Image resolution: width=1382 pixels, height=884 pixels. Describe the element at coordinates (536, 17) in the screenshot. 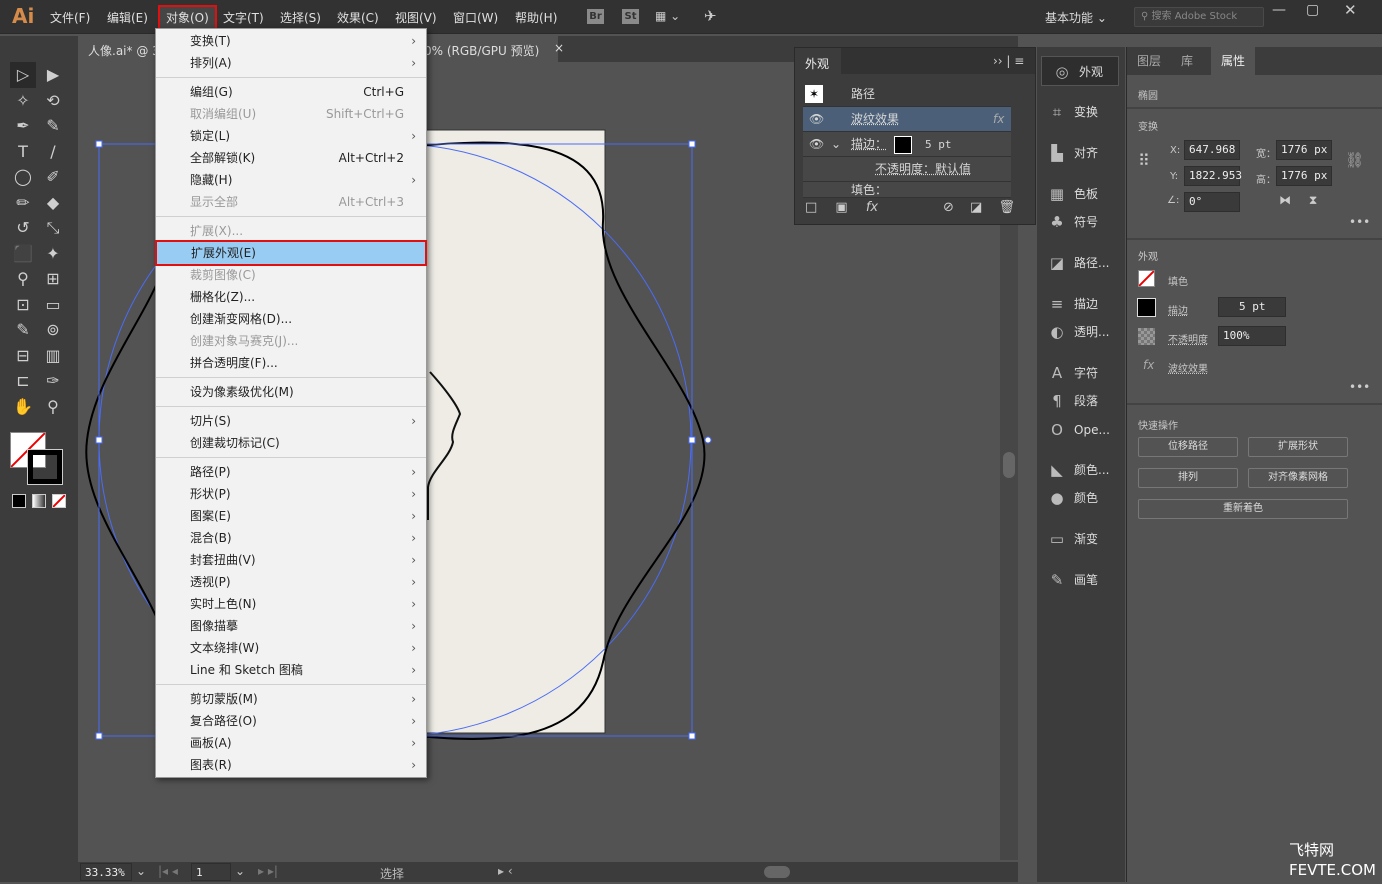

I see `menu-8: 帮助(H)` at that location.